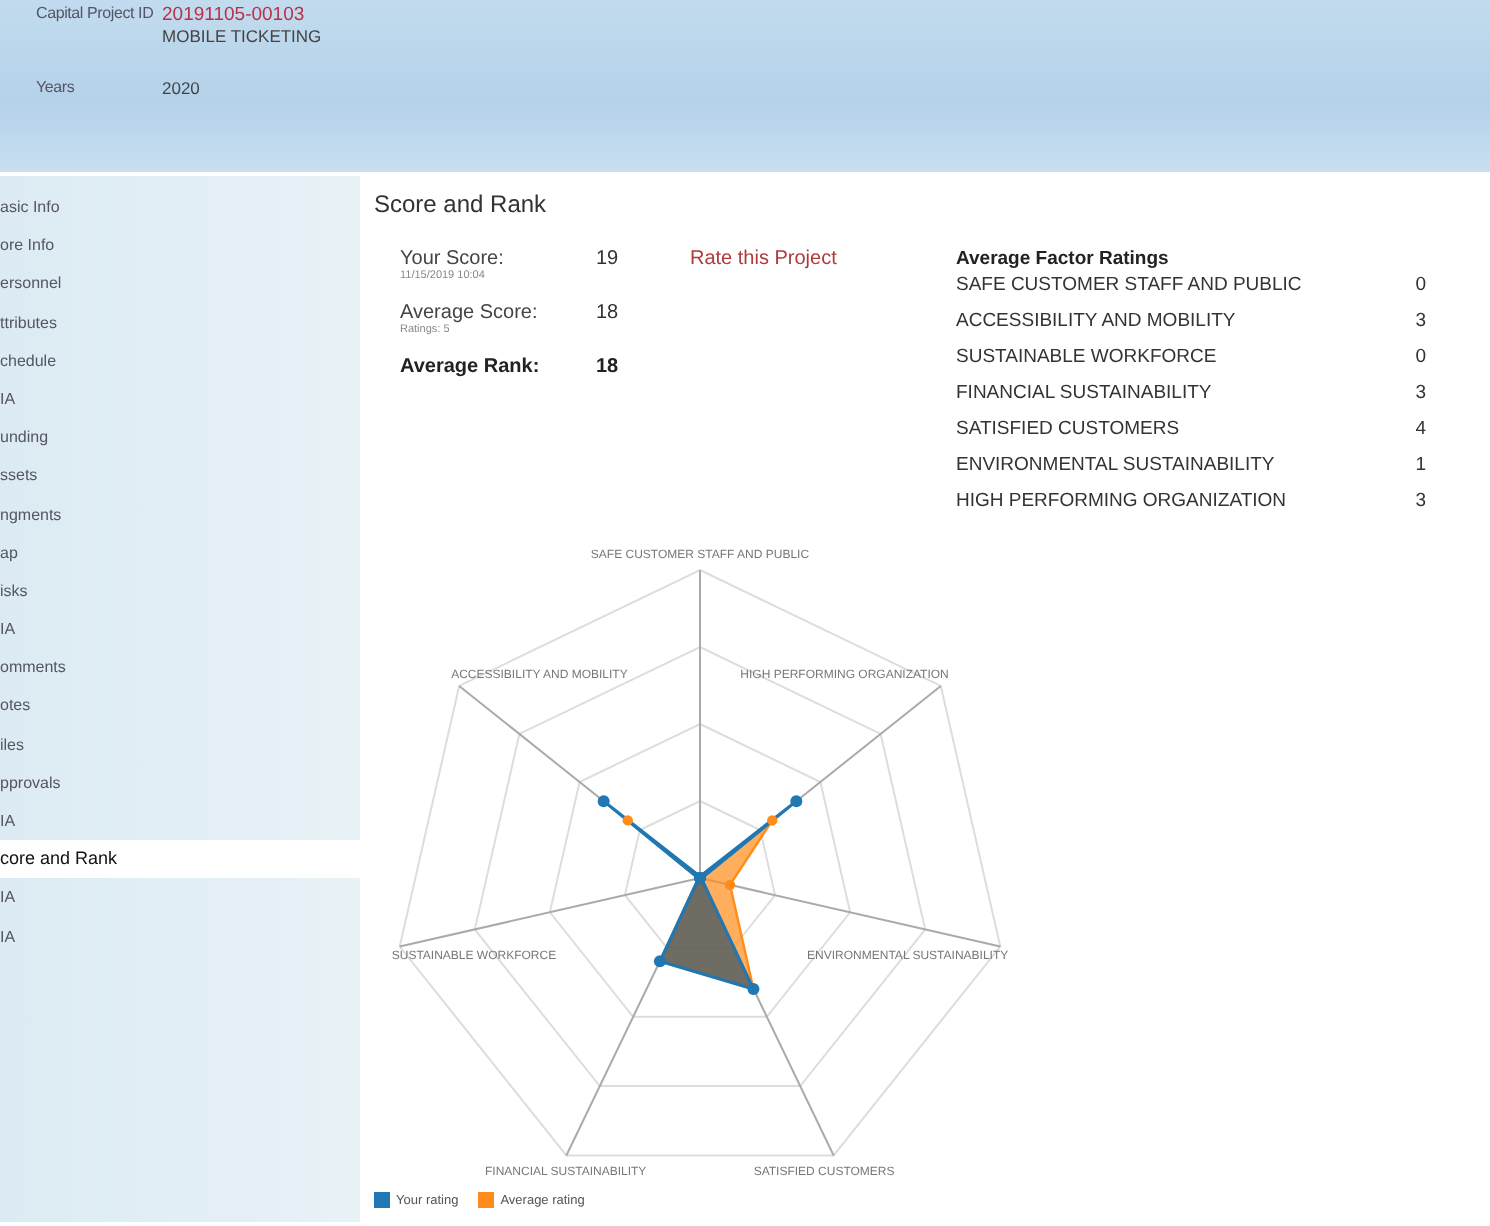 Image resolution: width=1490 pixels, height=1226 pixels. What do you see at coordinates (180, 207) in the screenshot?
I see `sidebar-item: asic Info` at bounding box center [180, 207].